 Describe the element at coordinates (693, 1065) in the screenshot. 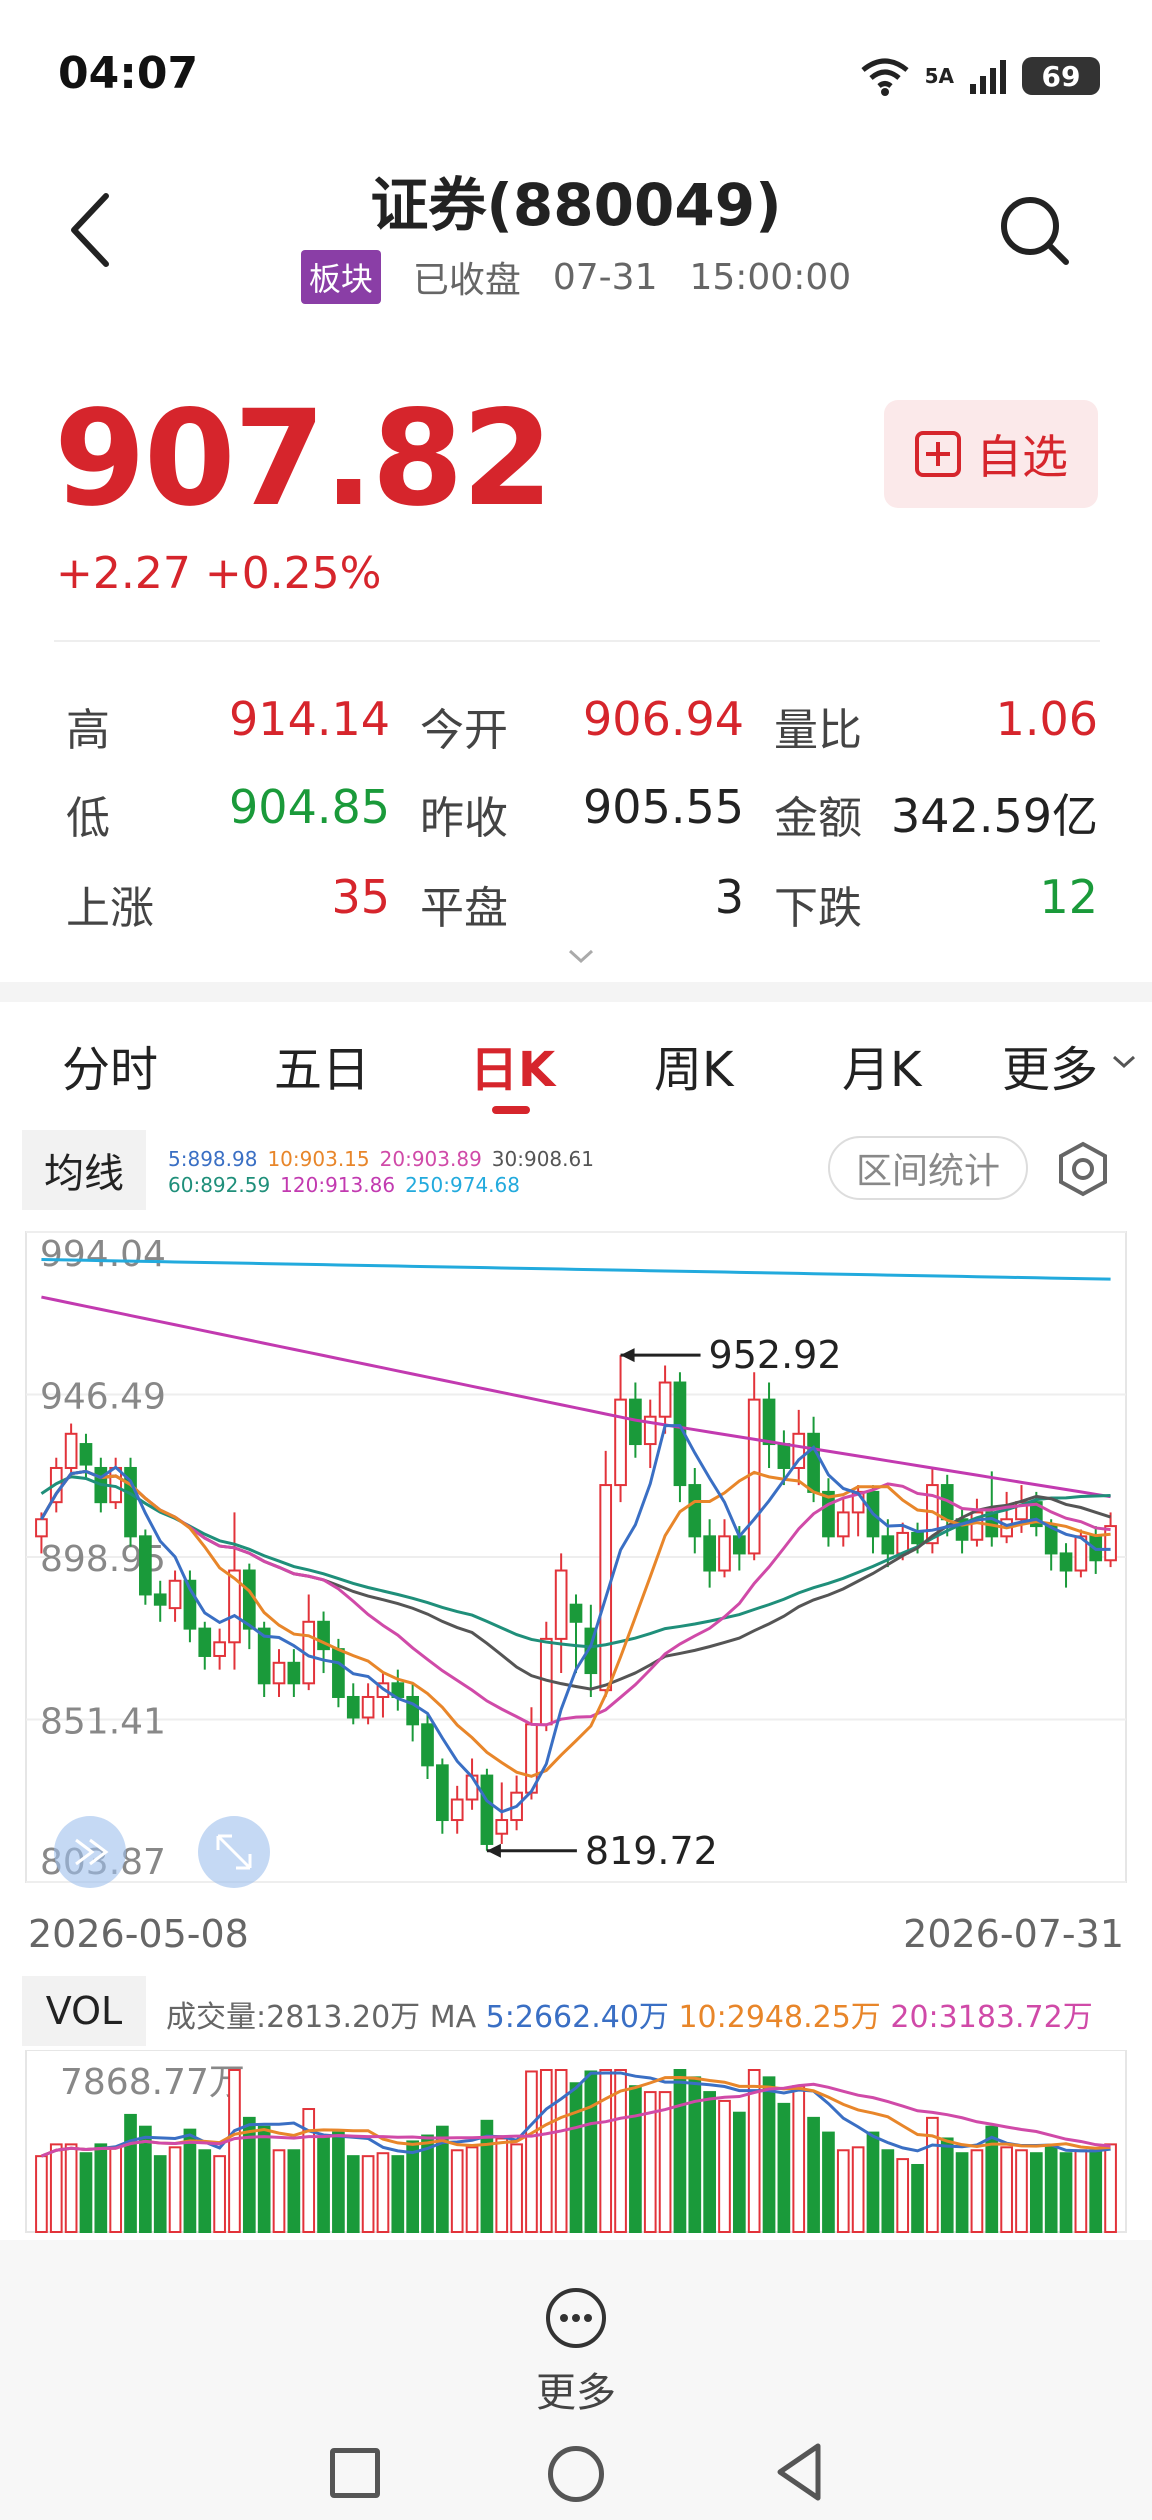

I see `tab-3: 周K` at that location.